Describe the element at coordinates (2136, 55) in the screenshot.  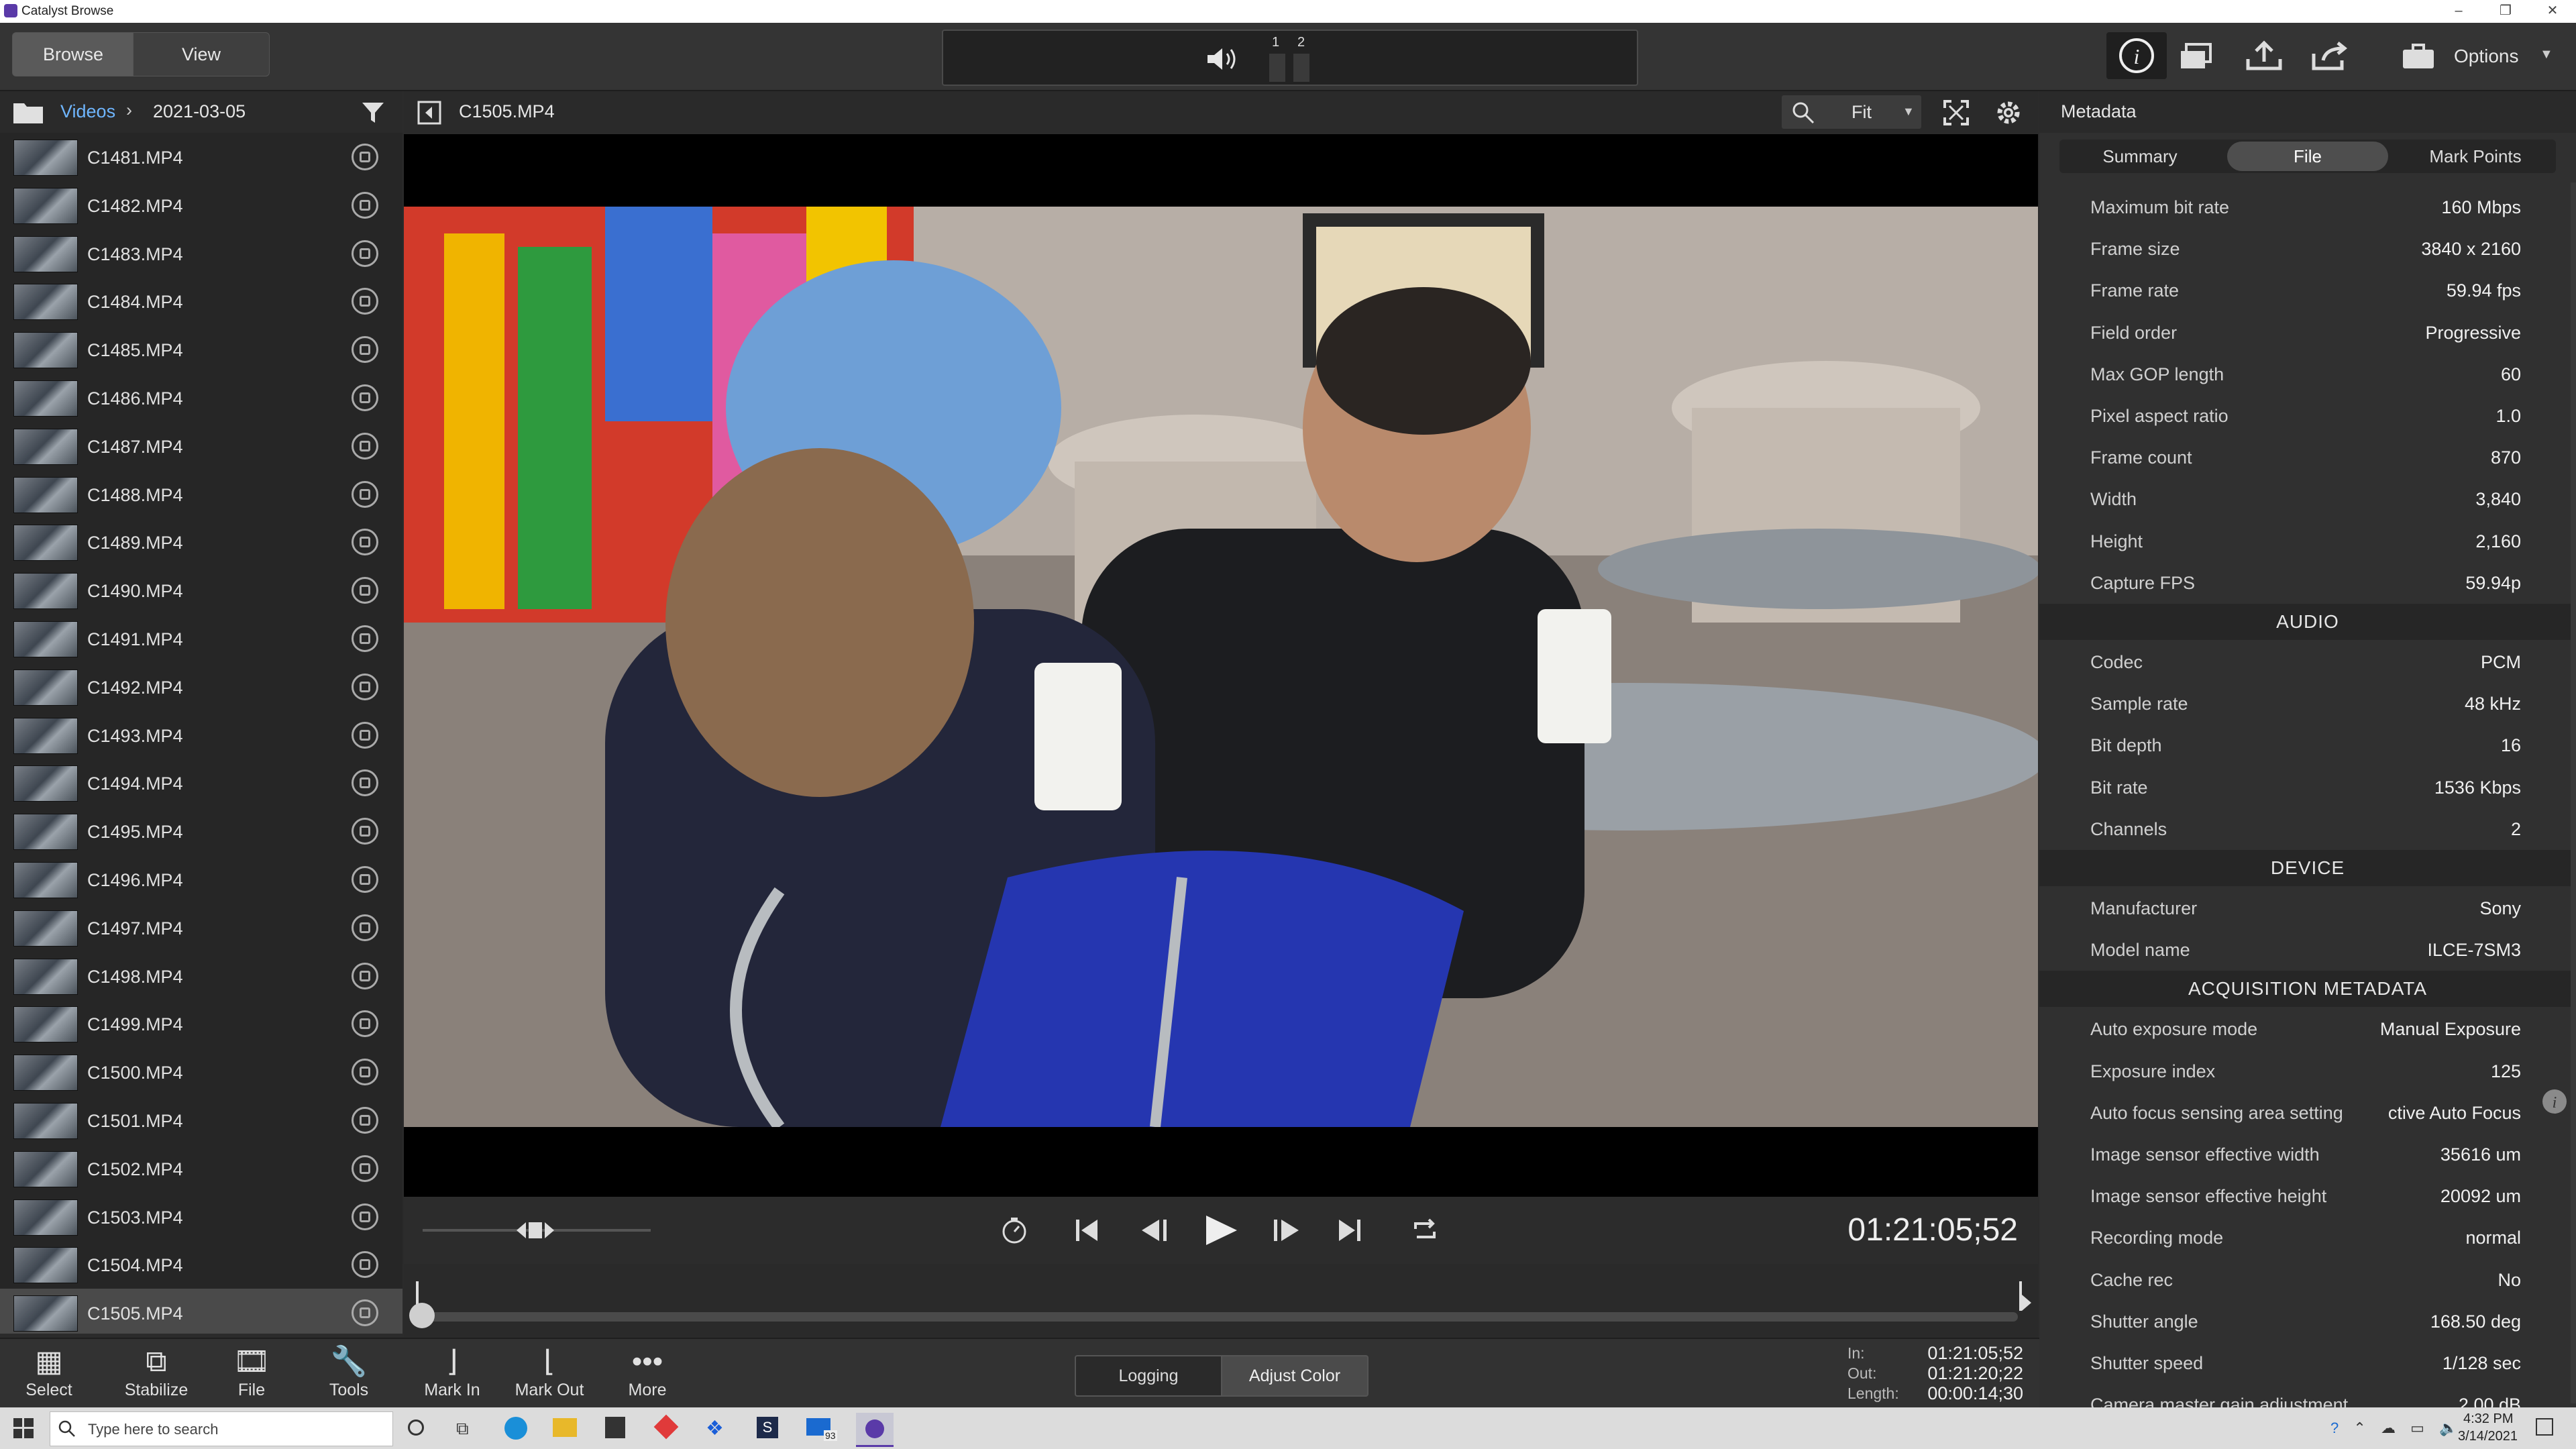
I see `info-button: i` at that location.